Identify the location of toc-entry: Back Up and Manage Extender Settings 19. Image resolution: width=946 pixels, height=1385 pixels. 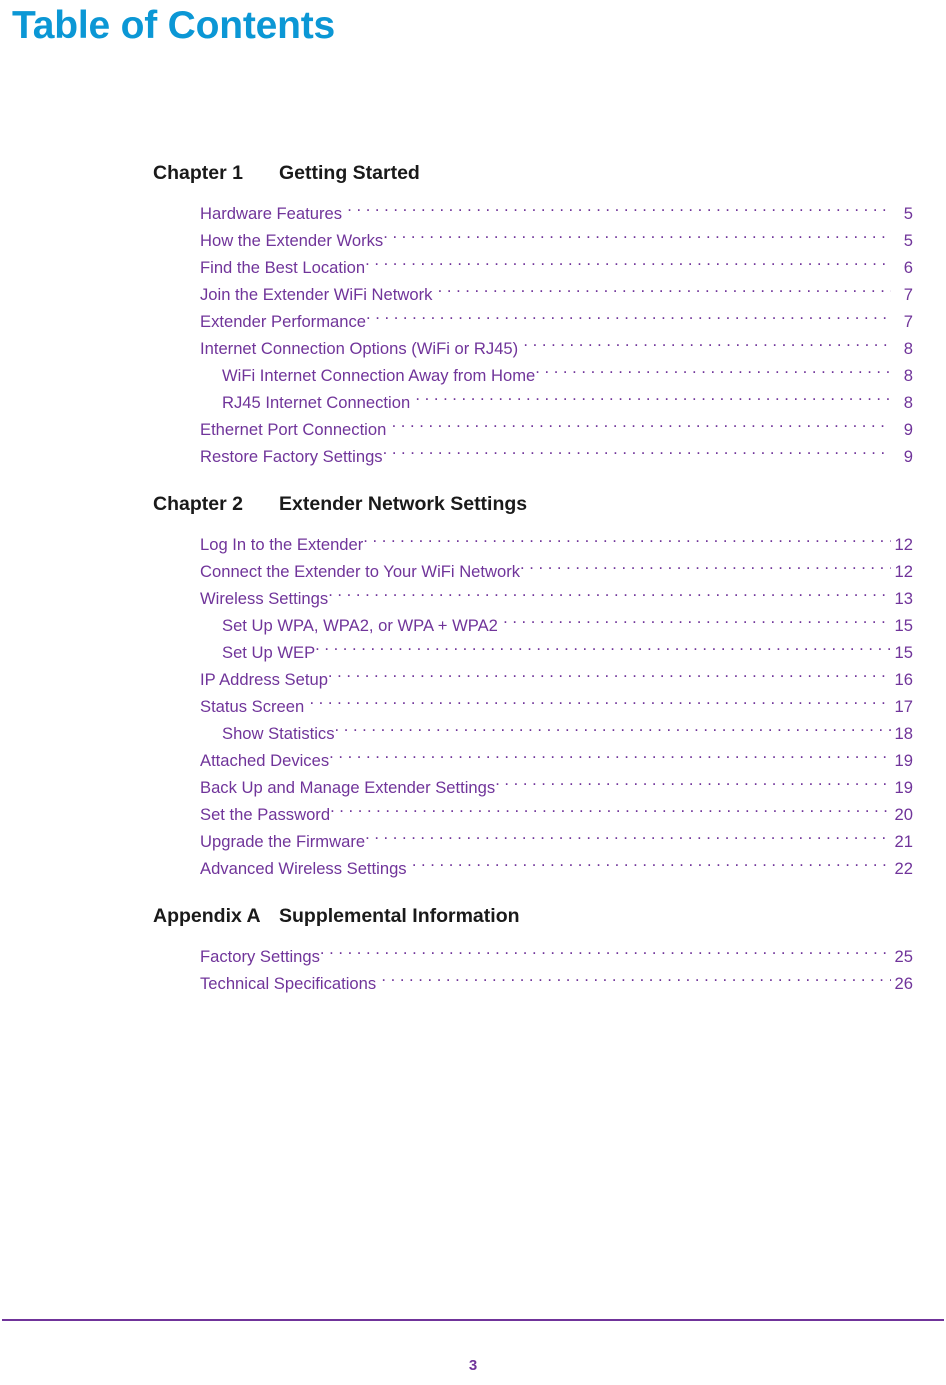
(556, 787).